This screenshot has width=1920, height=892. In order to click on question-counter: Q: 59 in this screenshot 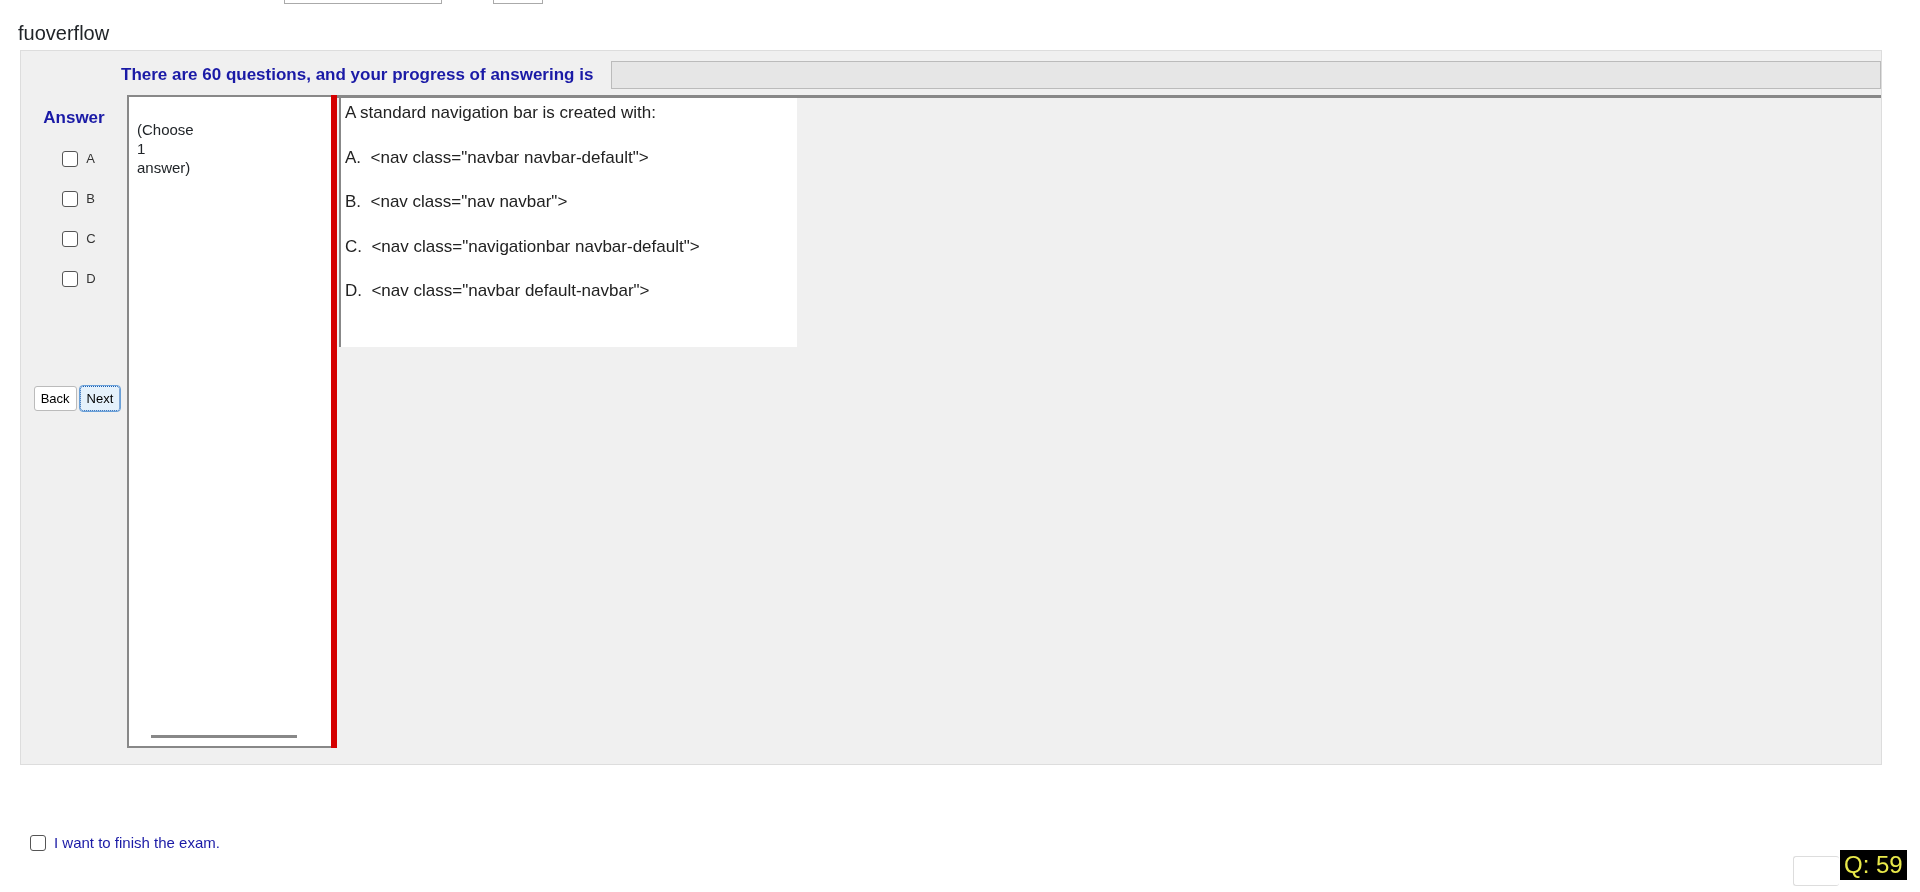, I will do `click(1873, 865)`.